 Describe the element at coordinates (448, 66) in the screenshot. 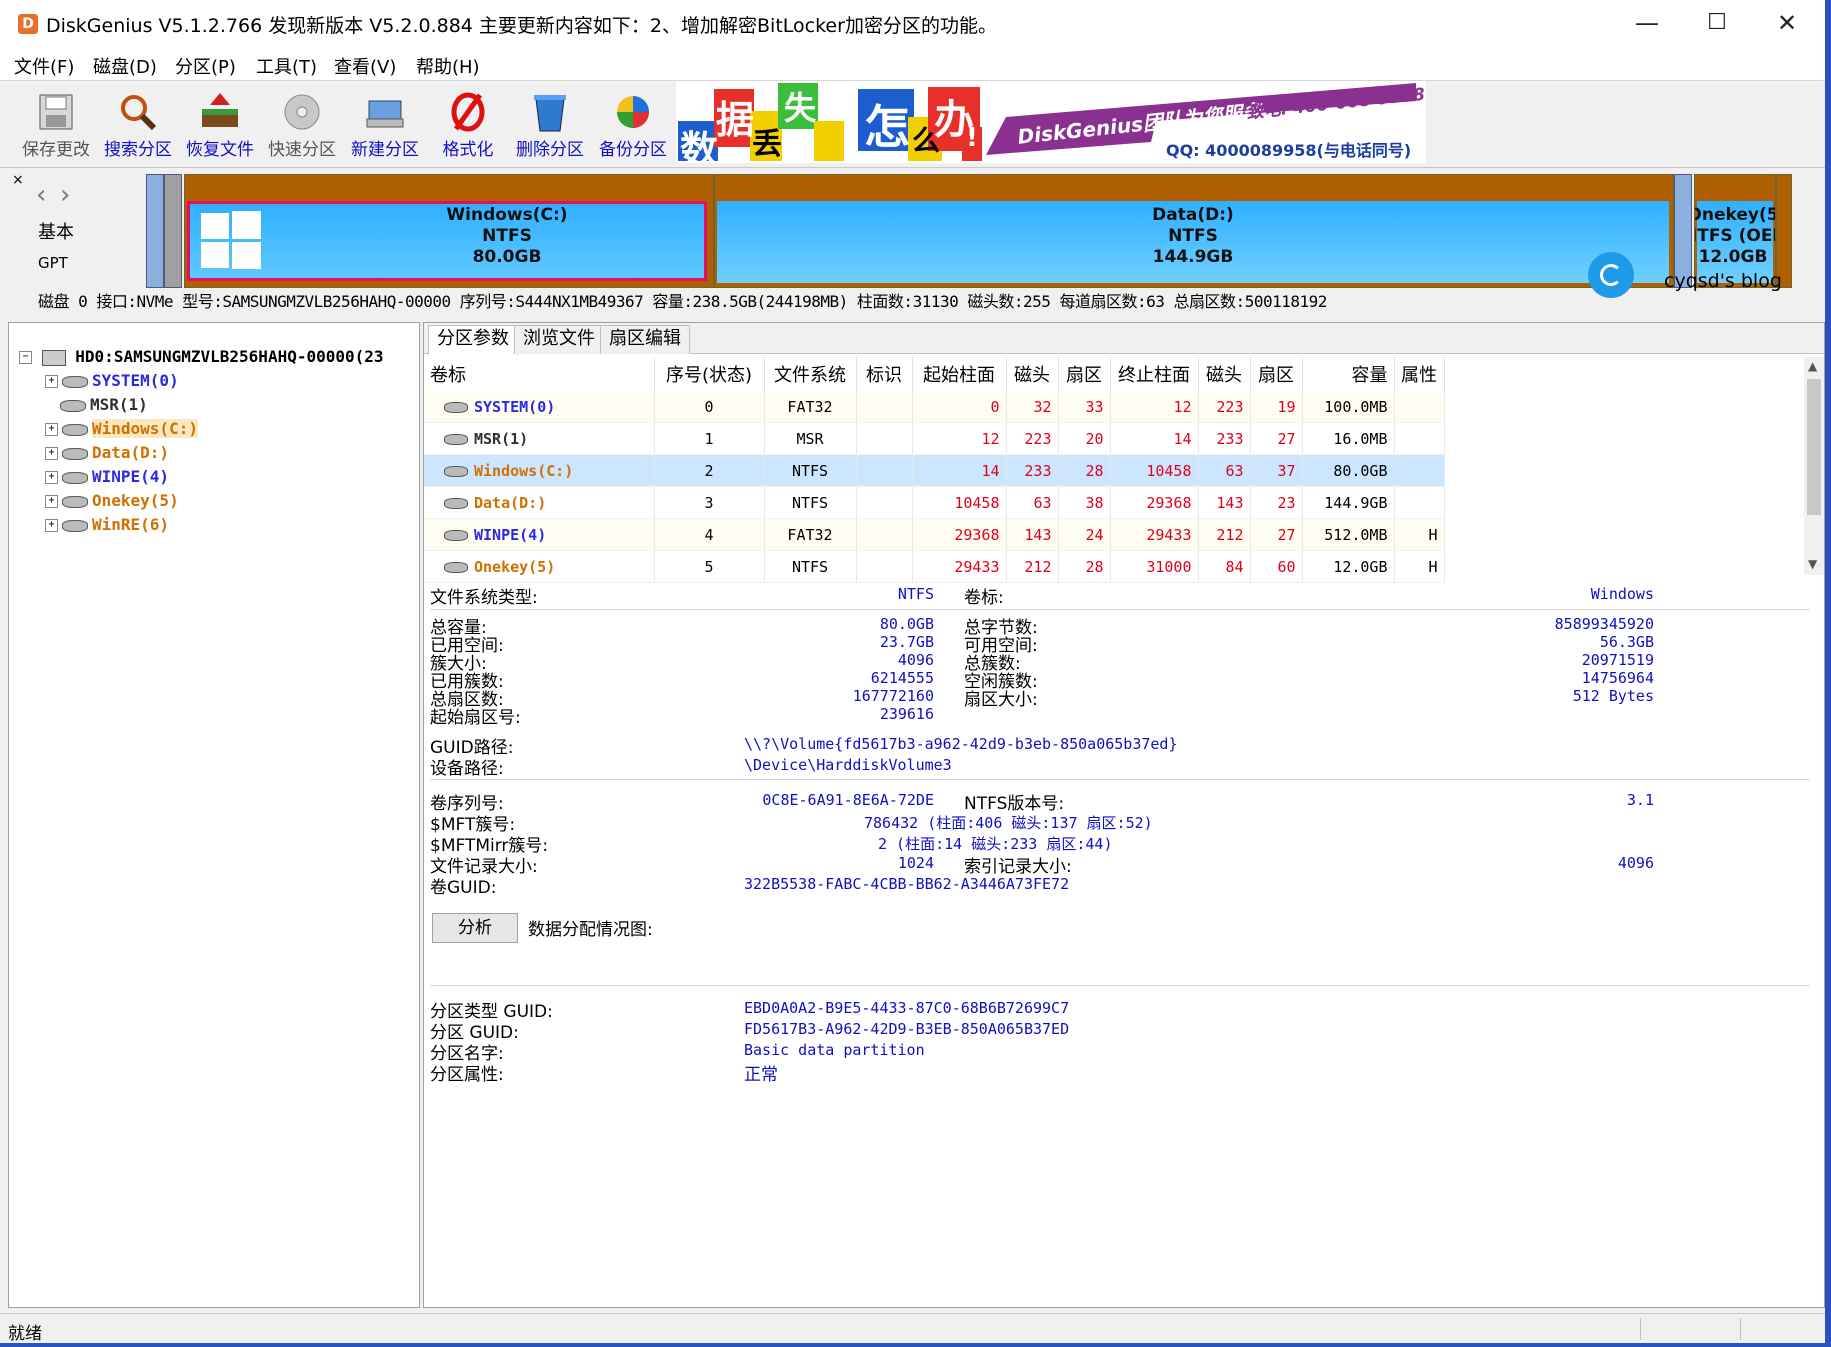

I see `menu-help: 帮助(H)` at that location.